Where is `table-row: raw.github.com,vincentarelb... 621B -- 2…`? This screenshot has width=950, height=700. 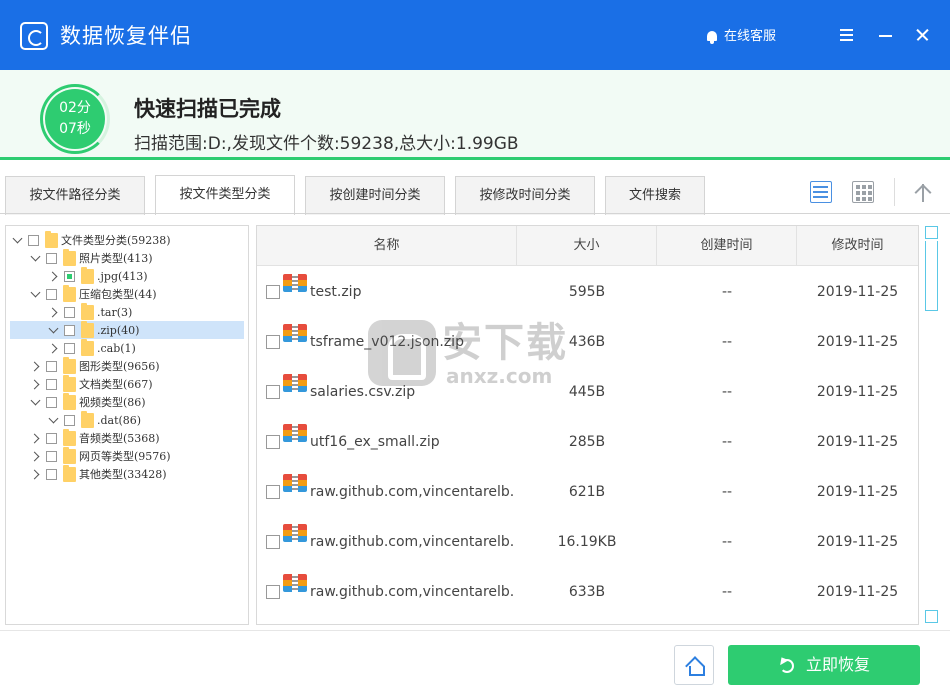 table-row: raw.github.com,vincentarelb... 621B -- 2… is located at coordinates (587, 492).